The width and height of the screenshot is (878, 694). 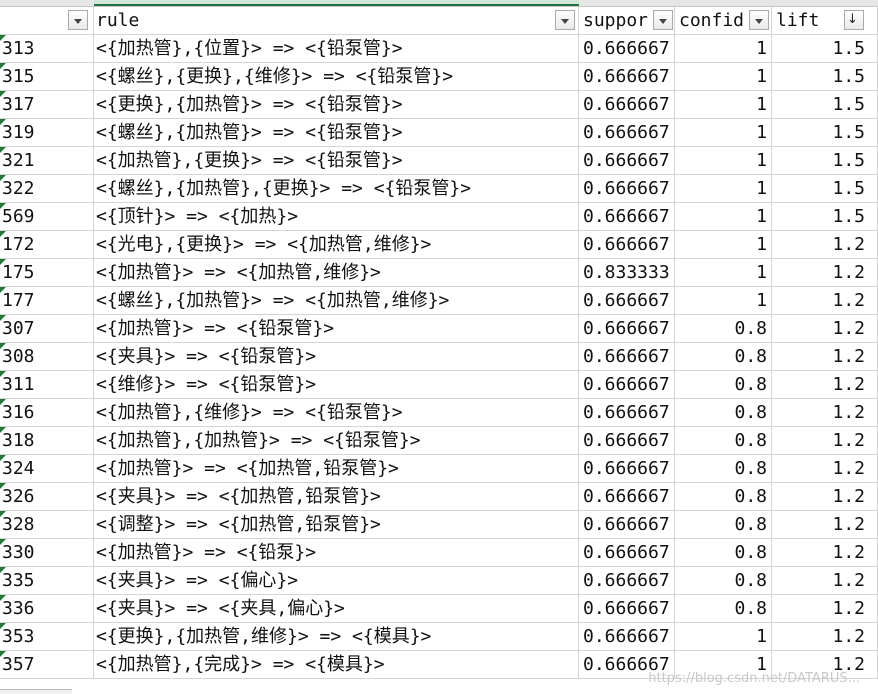 What do you see at coordinates (336, 21) in the screenshot?
I see `header-cell-rule: rule` at bounding box center [336, 21].